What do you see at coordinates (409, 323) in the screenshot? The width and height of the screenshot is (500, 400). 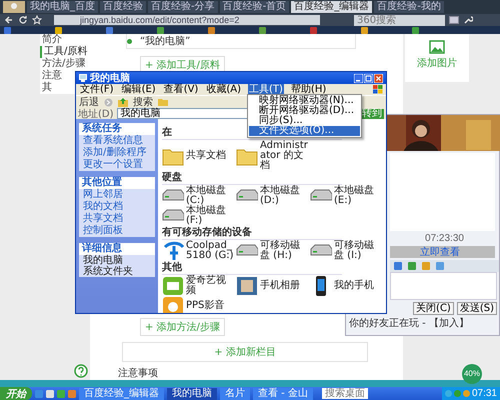 I see `game-notice: 你的好友正在玩 - 【加入】` at bounding box center [409, 323].